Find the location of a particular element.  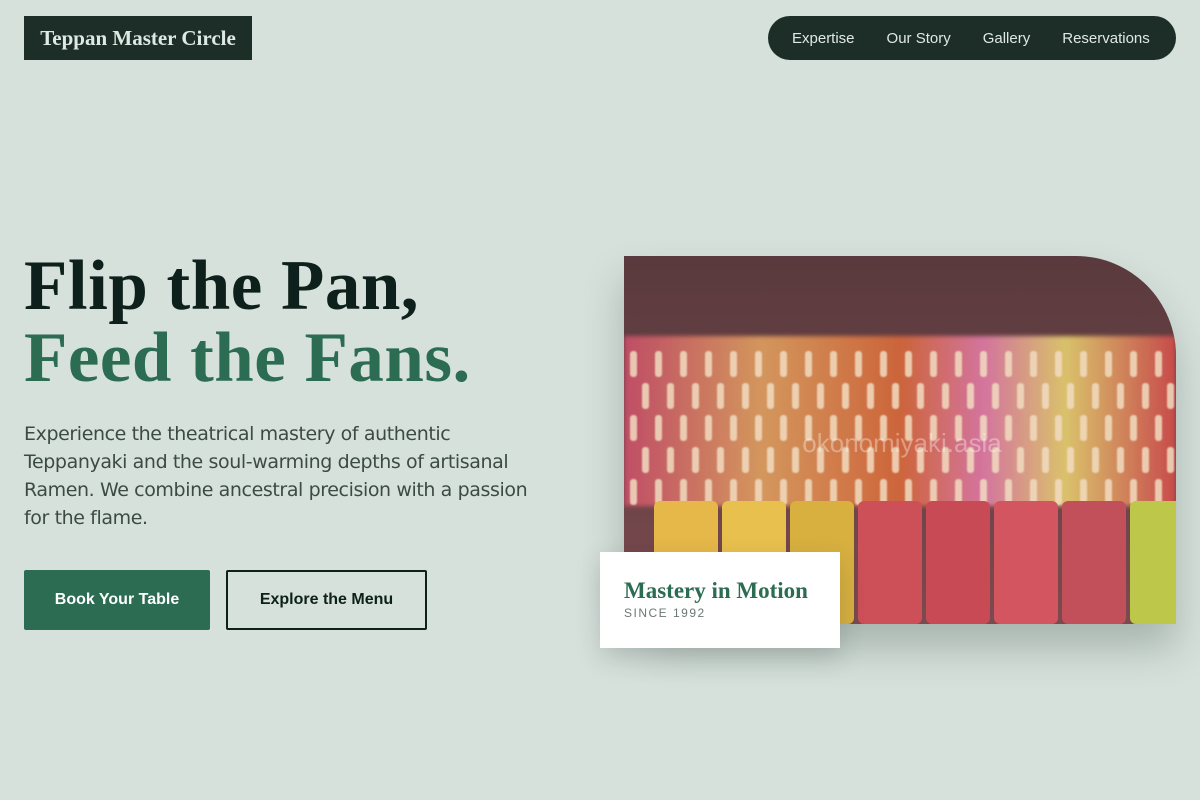

nav-link-reservations: Reservations is located at coordinates (1106, 38).